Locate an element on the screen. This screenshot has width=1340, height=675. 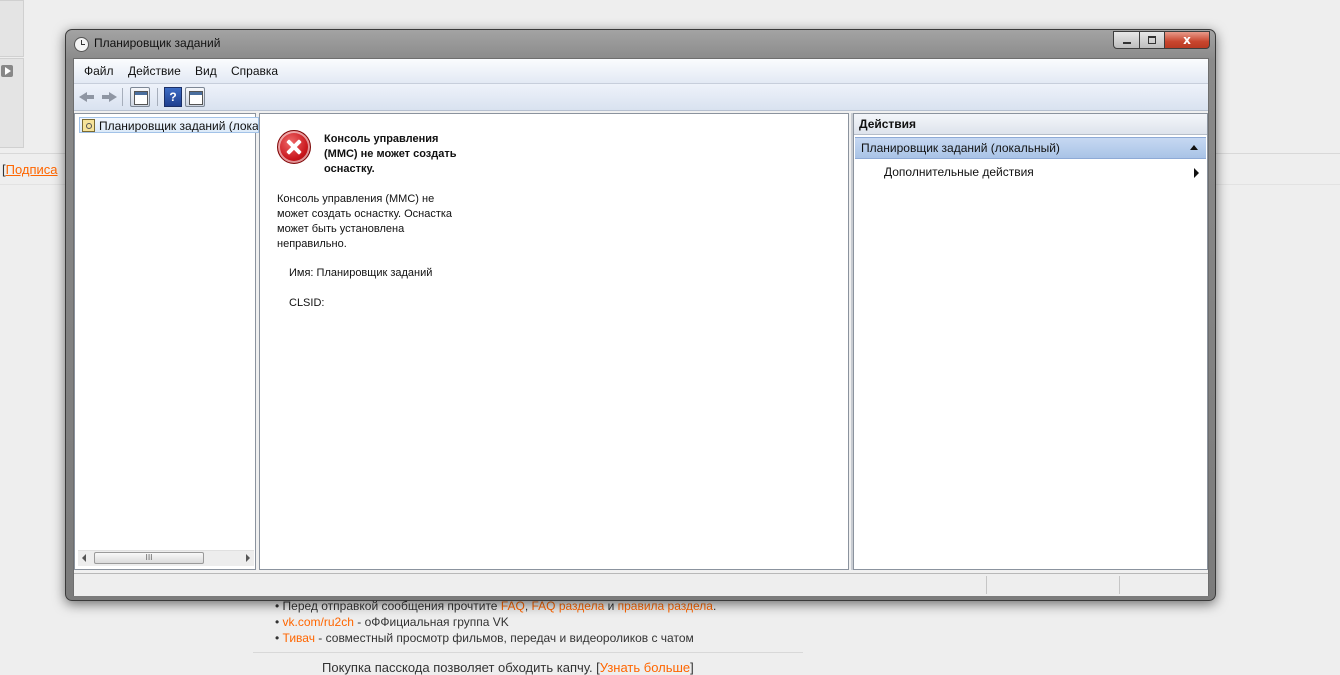
note-separator: и is located at coordinates (611, 606).